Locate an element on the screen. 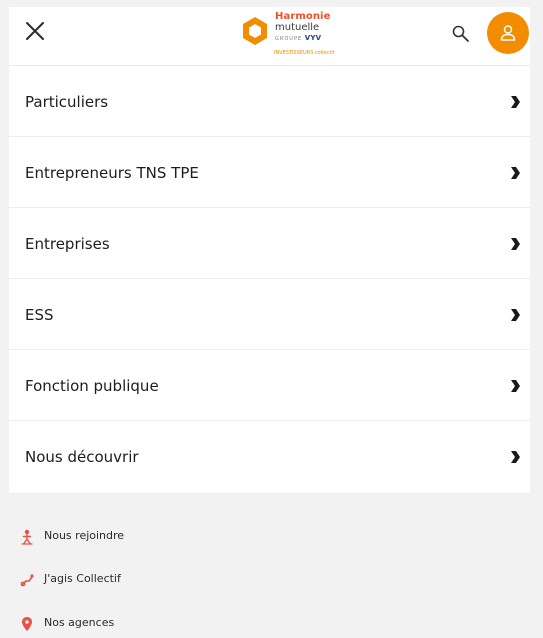  logo-brand-line1: Harmonie is located at coordinates (303, 16).